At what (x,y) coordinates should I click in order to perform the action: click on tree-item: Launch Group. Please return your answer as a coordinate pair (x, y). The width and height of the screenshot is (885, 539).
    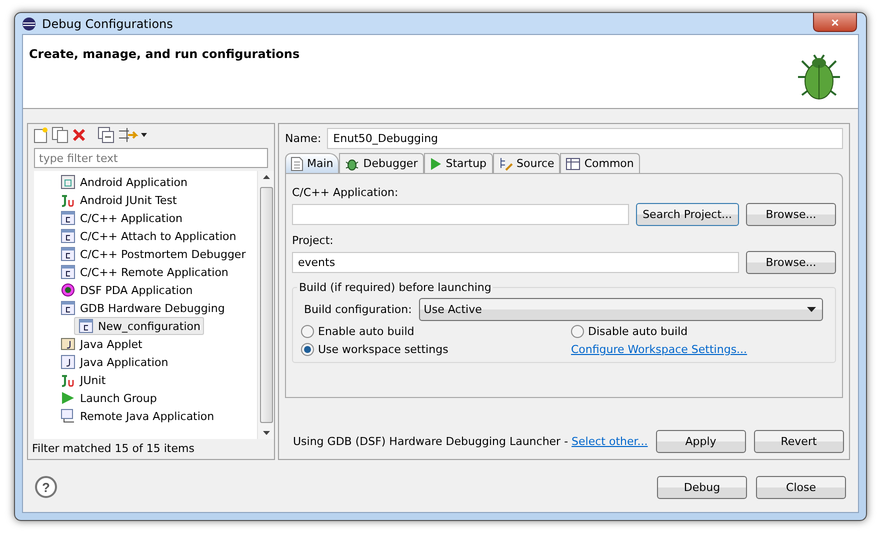
    Looking at the image, I should click on (108, 398).